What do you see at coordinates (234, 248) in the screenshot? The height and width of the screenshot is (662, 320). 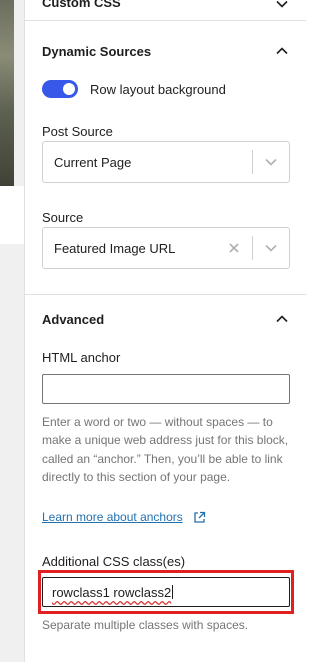 I see `clear-icon` at bounding box center [234, 248].